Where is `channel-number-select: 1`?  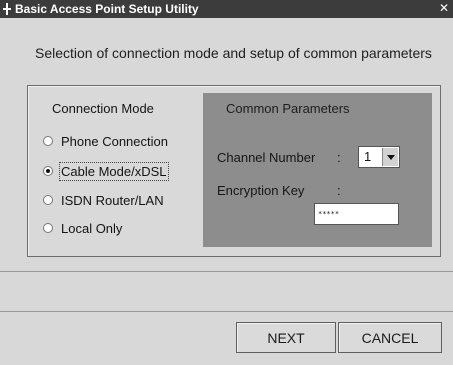 channel-number-select: 1 is located at coordinates (379, 157).